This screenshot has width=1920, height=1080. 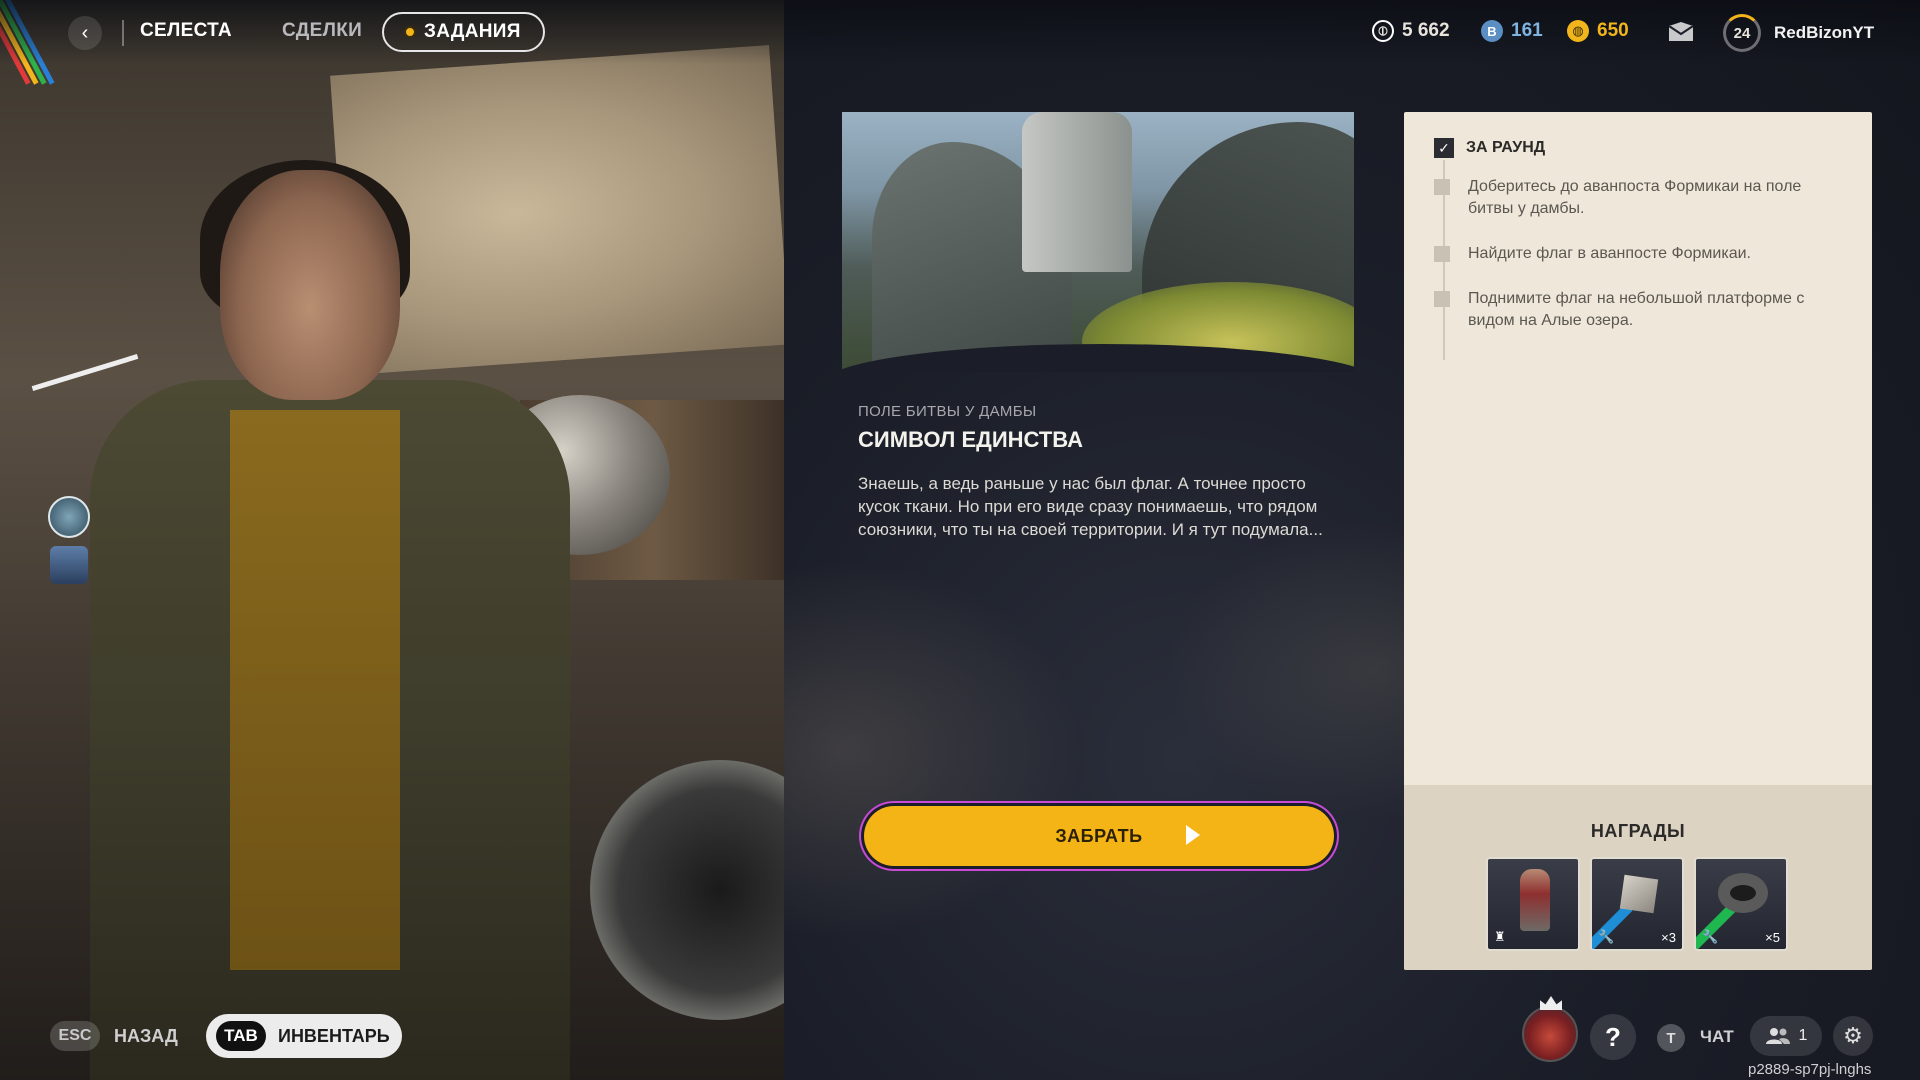 I want to click on back-label: НАЗАД, so click(x=146, y=1036).